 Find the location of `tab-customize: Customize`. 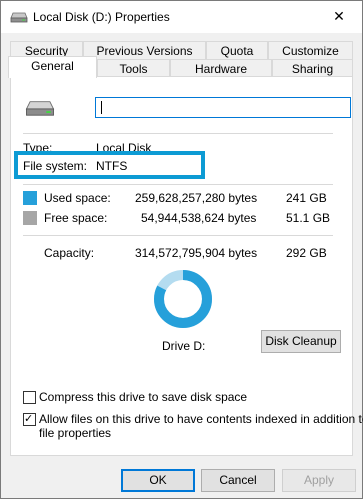

tab-customize: Customize is located at coordinates (310, 51).